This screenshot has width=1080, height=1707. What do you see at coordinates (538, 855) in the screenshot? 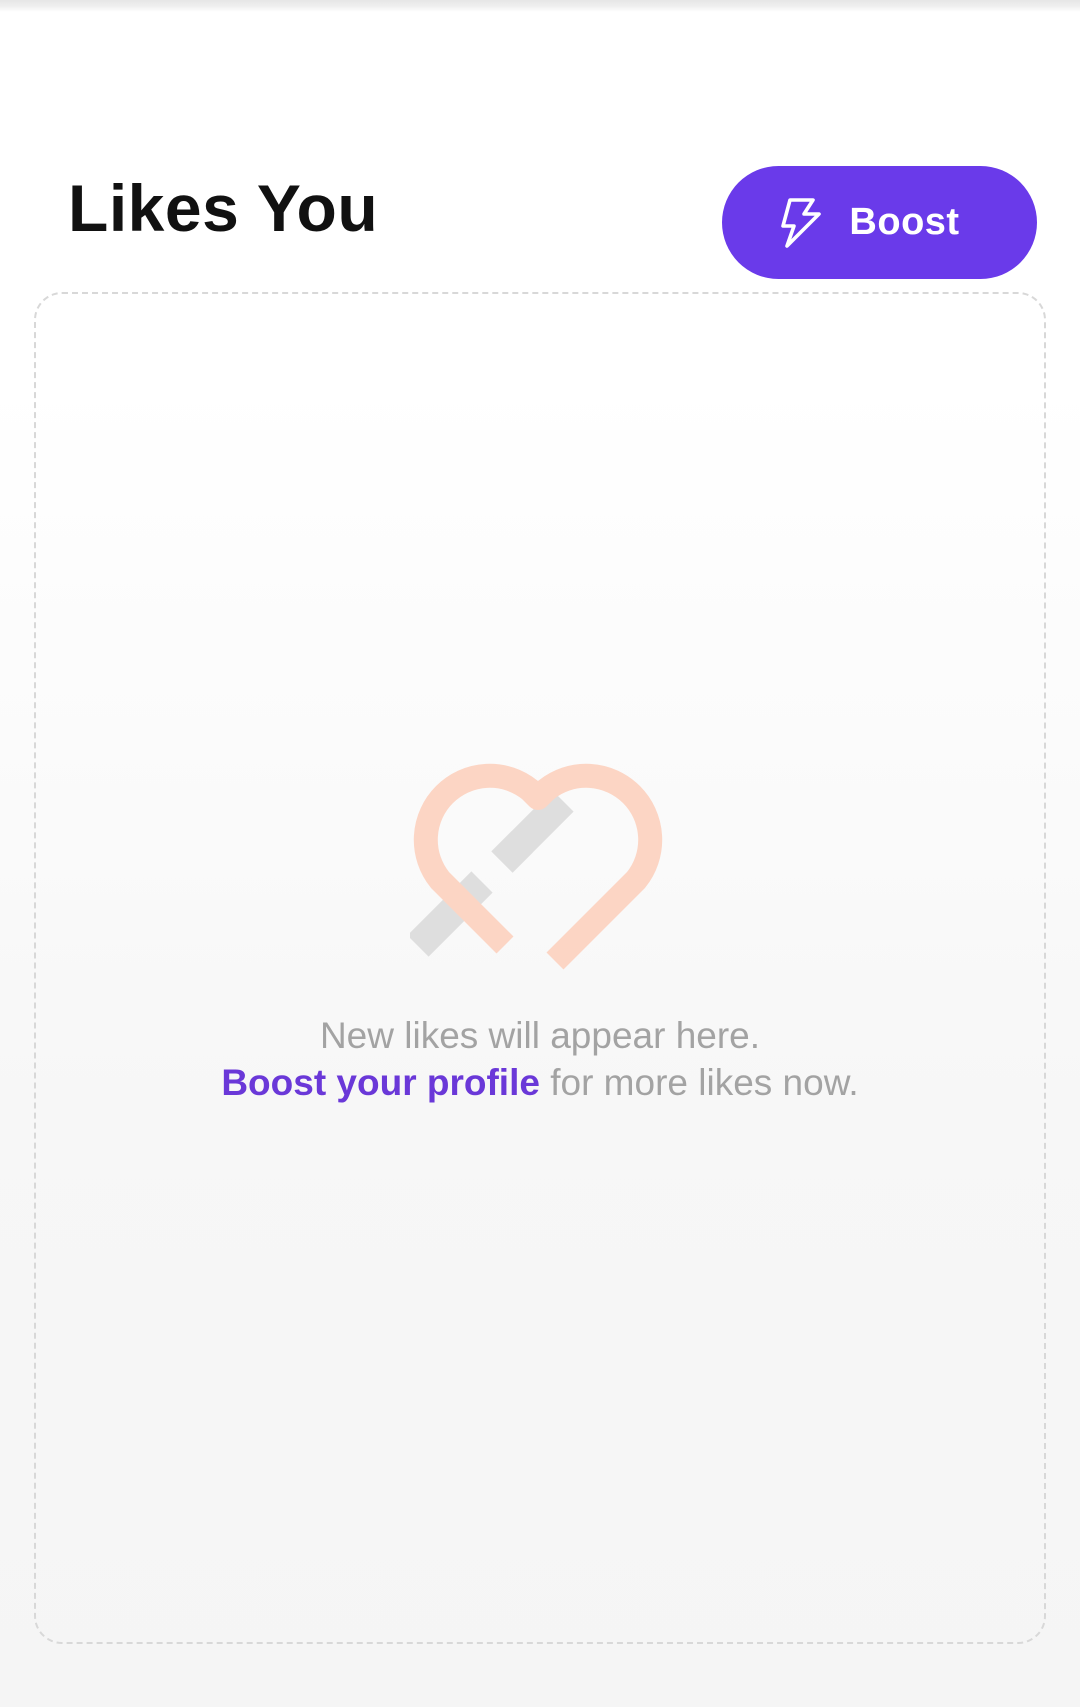
I see `heart-icon` at bounding box center [538, 855].